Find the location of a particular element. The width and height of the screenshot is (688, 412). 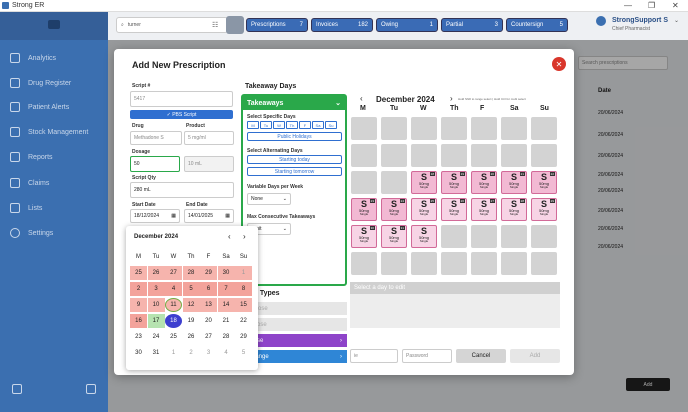

calendar-day-dosed: S 50mg Single 22 is located at coordinates (544, 182).